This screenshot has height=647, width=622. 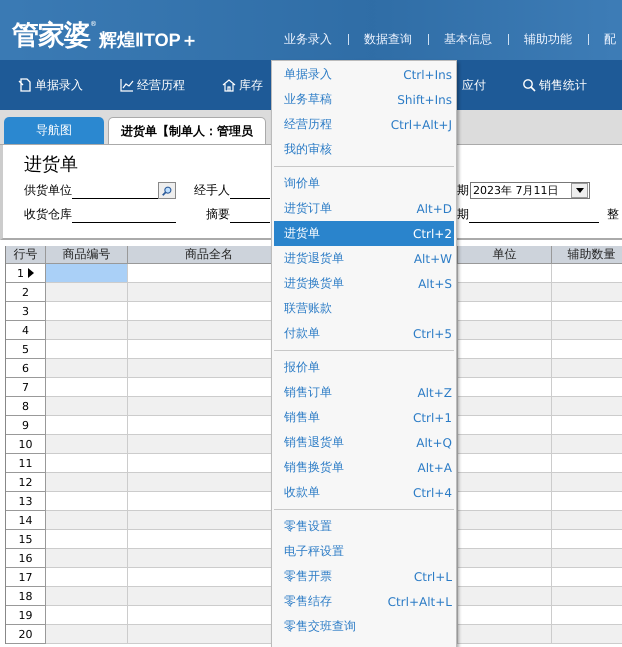 What do you see at coordinates (26, 596) in the screenshot?
I see `row-number: 18` at bounding box center [26, 596].